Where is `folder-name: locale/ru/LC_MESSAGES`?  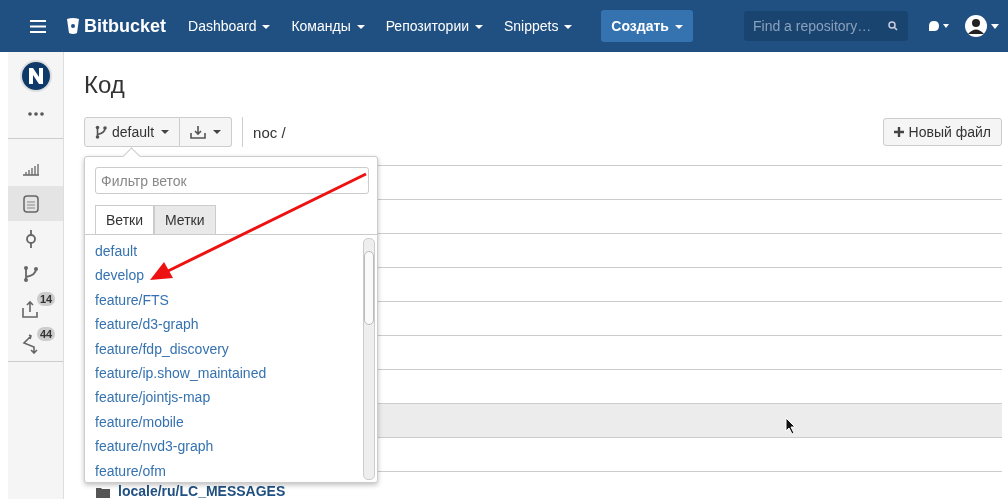
folder-name: locale/ru/LC_MESSAGES is located at coordinates (202, 491).